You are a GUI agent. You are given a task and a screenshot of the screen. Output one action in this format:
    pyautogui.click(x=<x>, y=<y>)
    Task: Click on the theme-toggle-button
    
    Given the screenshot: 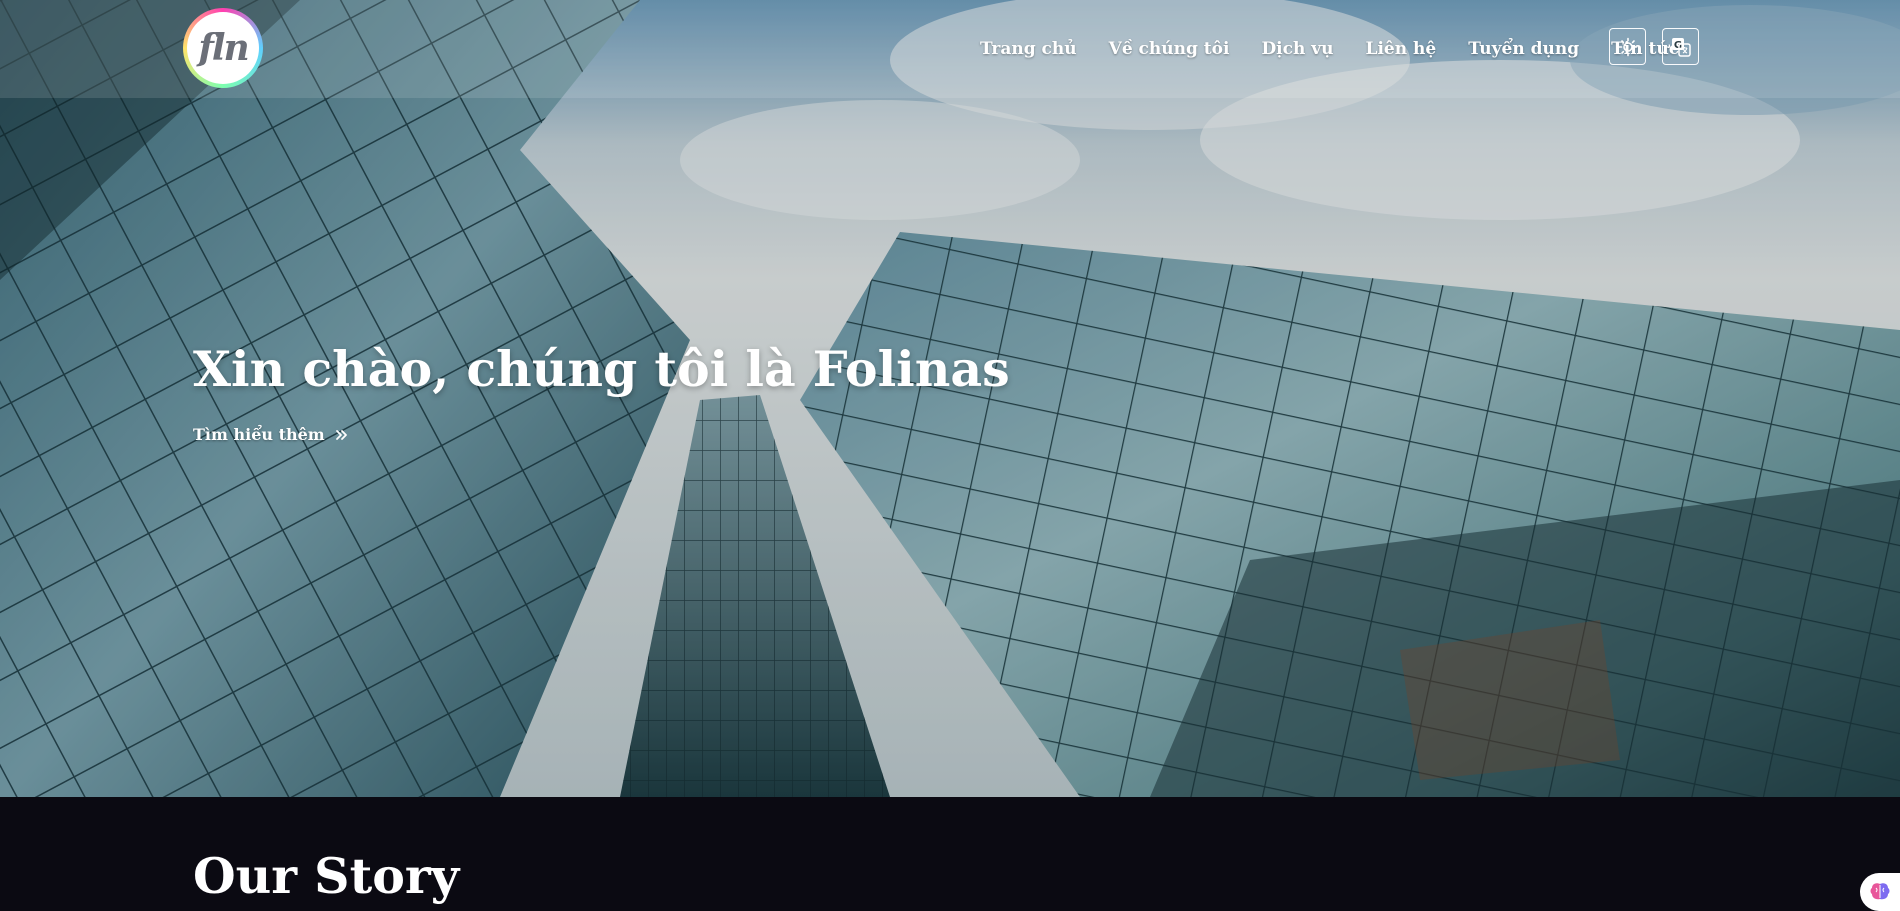 What is the action you would take?
    pyautogui.click(x=1627, y=46)
    